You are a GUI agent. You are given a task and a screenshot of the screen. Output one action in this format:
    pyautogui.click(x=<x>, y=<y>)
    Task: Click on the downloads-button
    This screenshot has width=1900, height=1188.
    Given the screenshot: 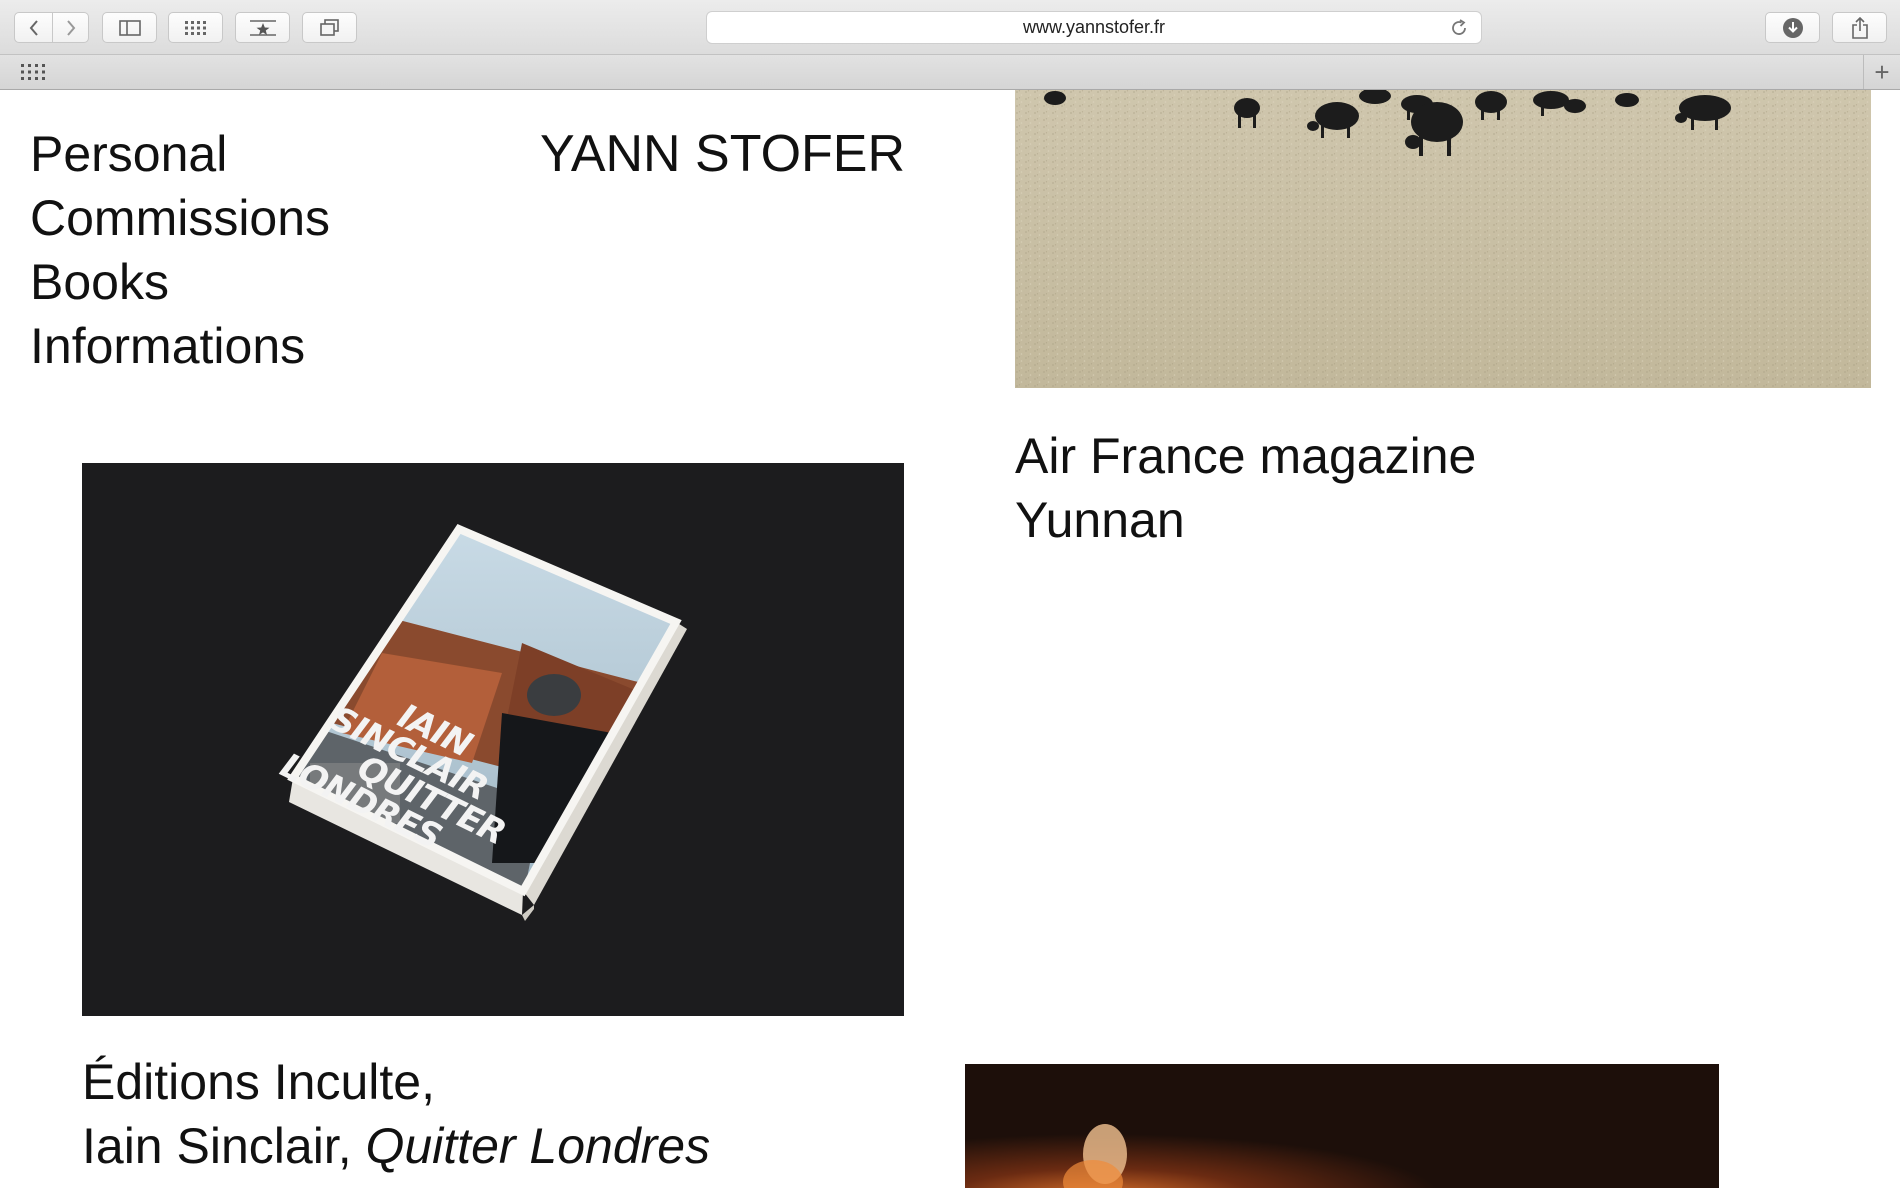 What is the action you would take?
    pyautogui.click(x=1792, y=27)
    